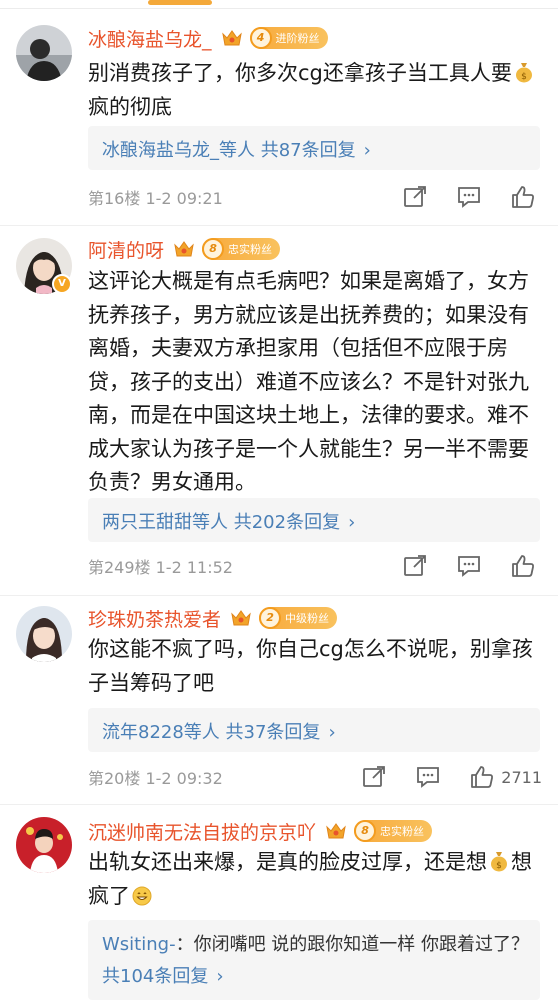  Describe the element at coordinates (270, 618) in the screenshot. I see `fan-level: 2` at that location.